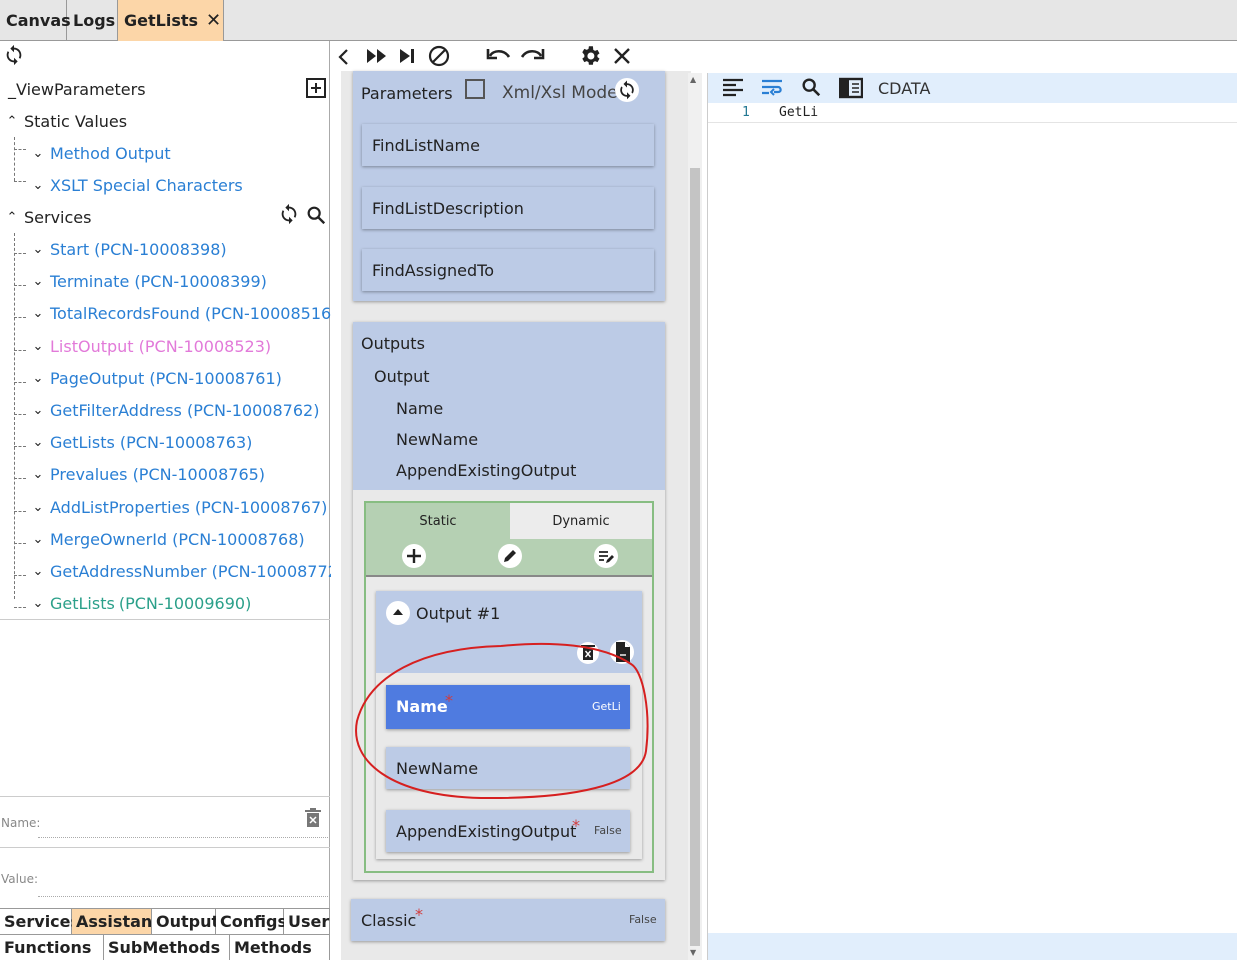 This screenshot has height=960, width=1237. What do you see at coordinates (175, 410) in the screenshot?
I see `service-item: ⌄ GetFilterAddress (PCN-10008762)` at bounding box center [175, 410].